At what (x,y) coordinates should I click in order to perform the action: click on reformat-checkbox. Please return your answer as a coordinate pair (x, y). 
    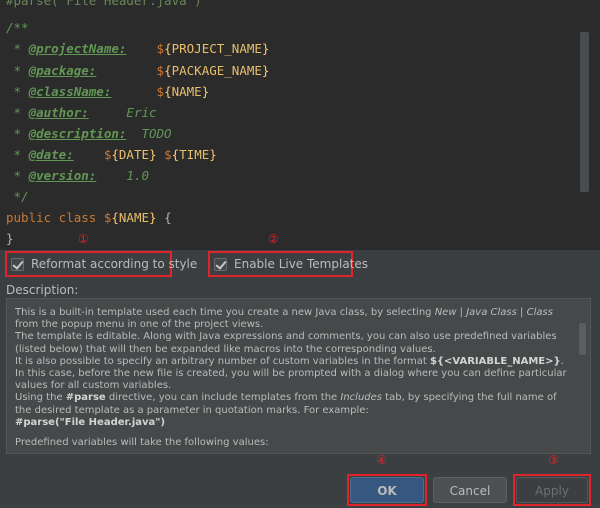
    Looking at the image, I should click on (17, 264).